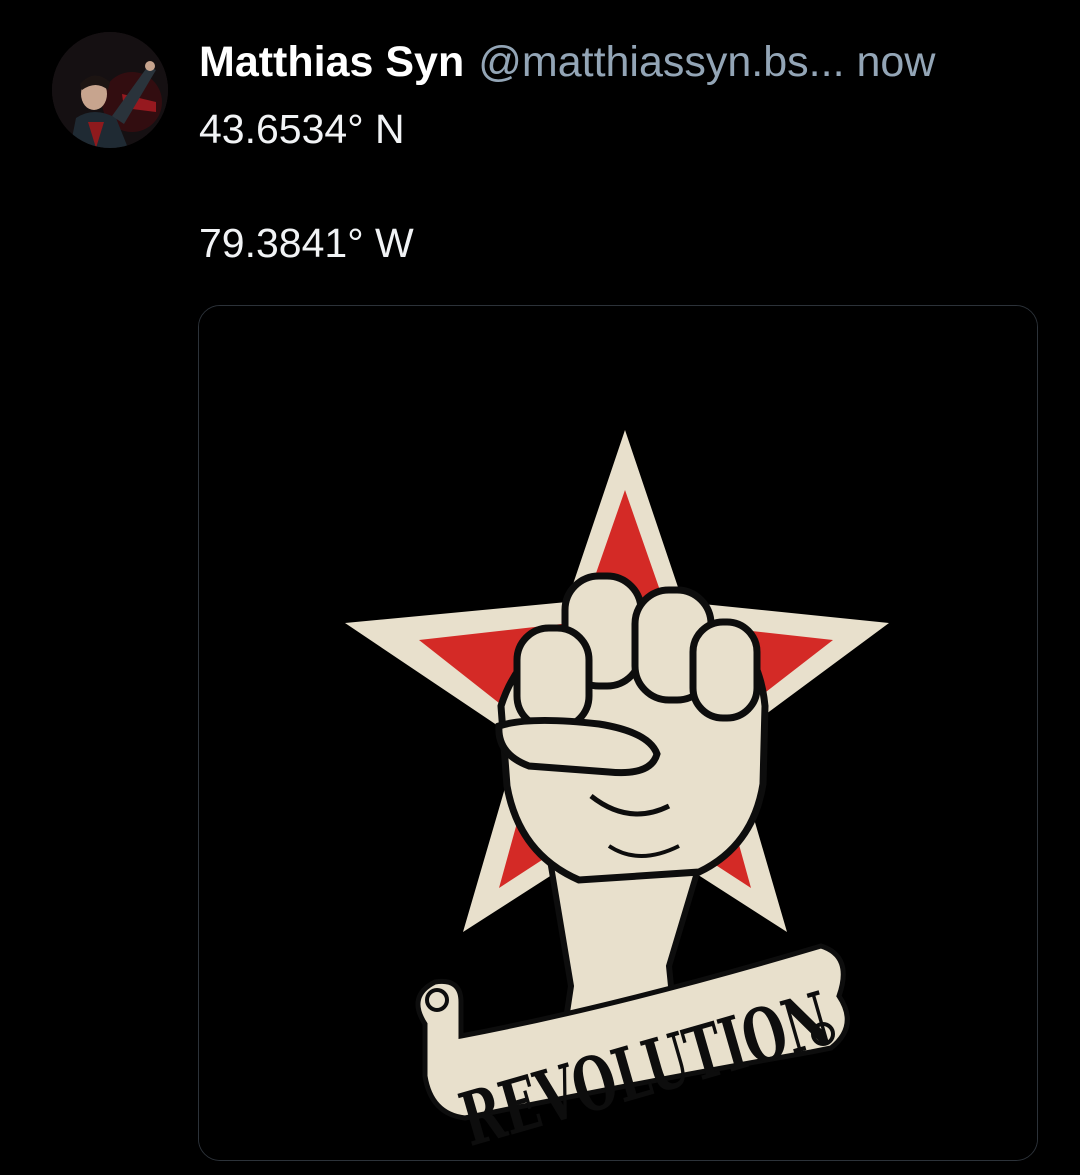  Describe the element at coordinates (331, 62) in the screenshot. I see `author-display-name: Matthias Syn` at that location.